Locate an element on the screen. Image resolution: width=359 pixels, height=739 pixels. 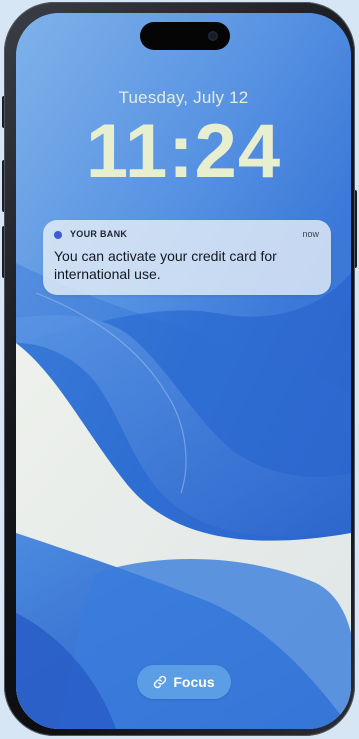
notification-app-name: YOUR BANK is located at coordinates (99, 234).